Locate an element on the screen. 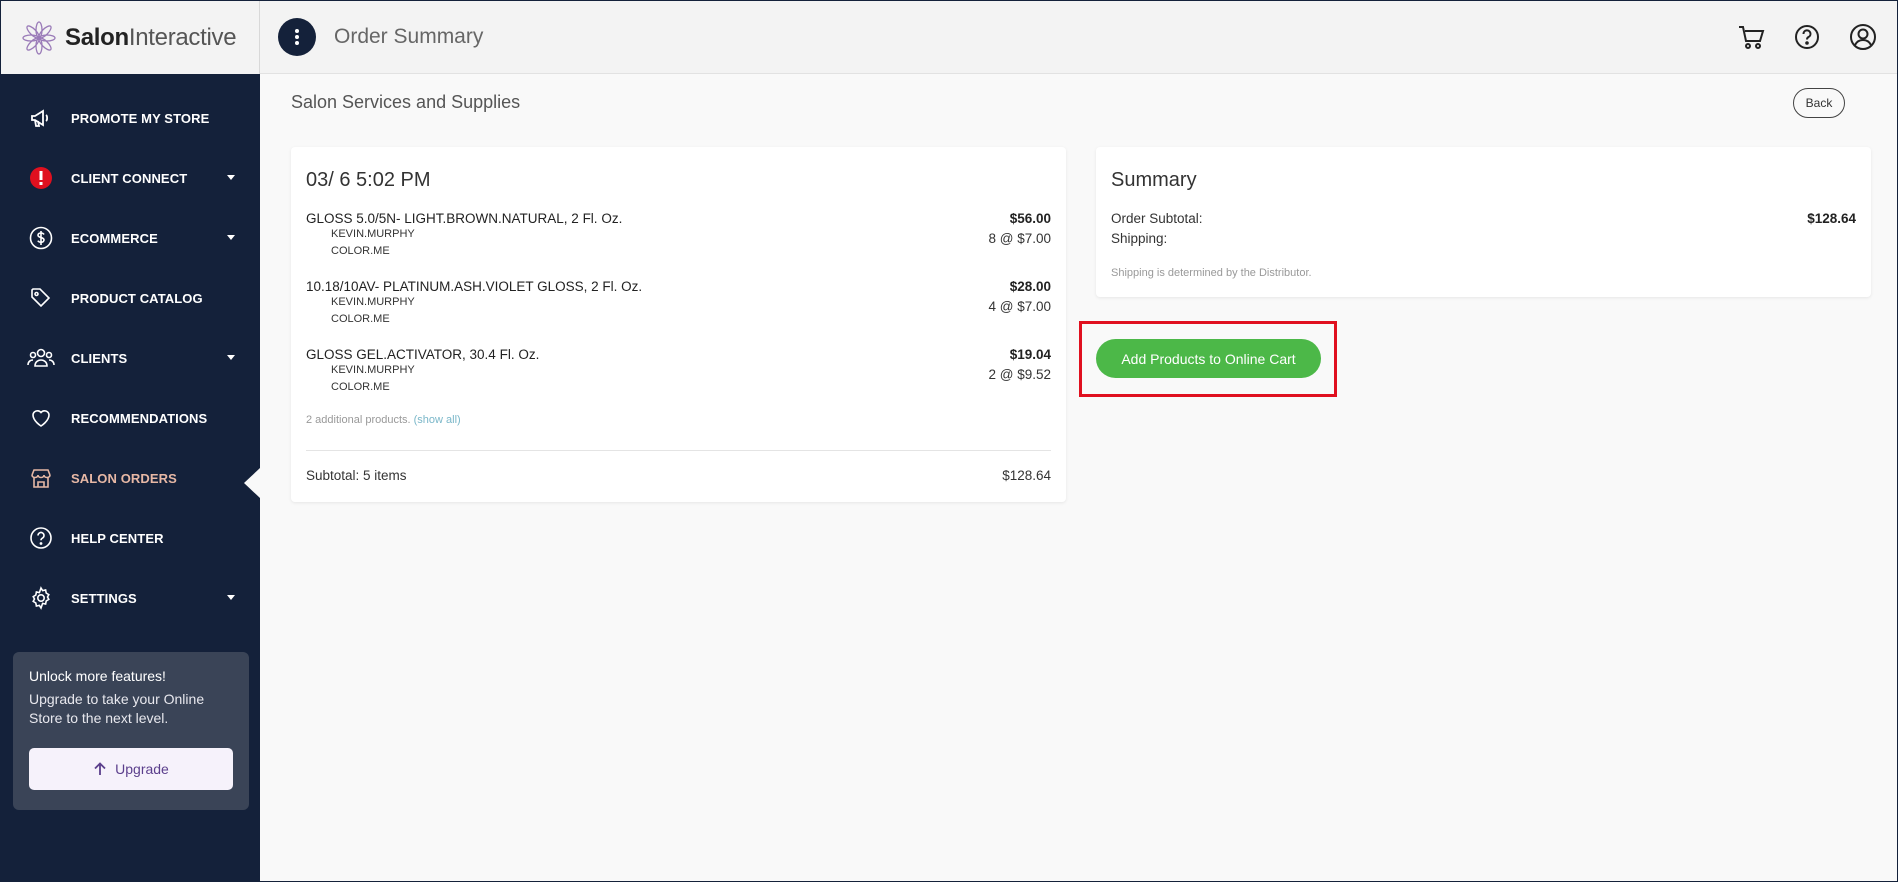  product-price: $28.00 is located at coordinates (1030, 286).